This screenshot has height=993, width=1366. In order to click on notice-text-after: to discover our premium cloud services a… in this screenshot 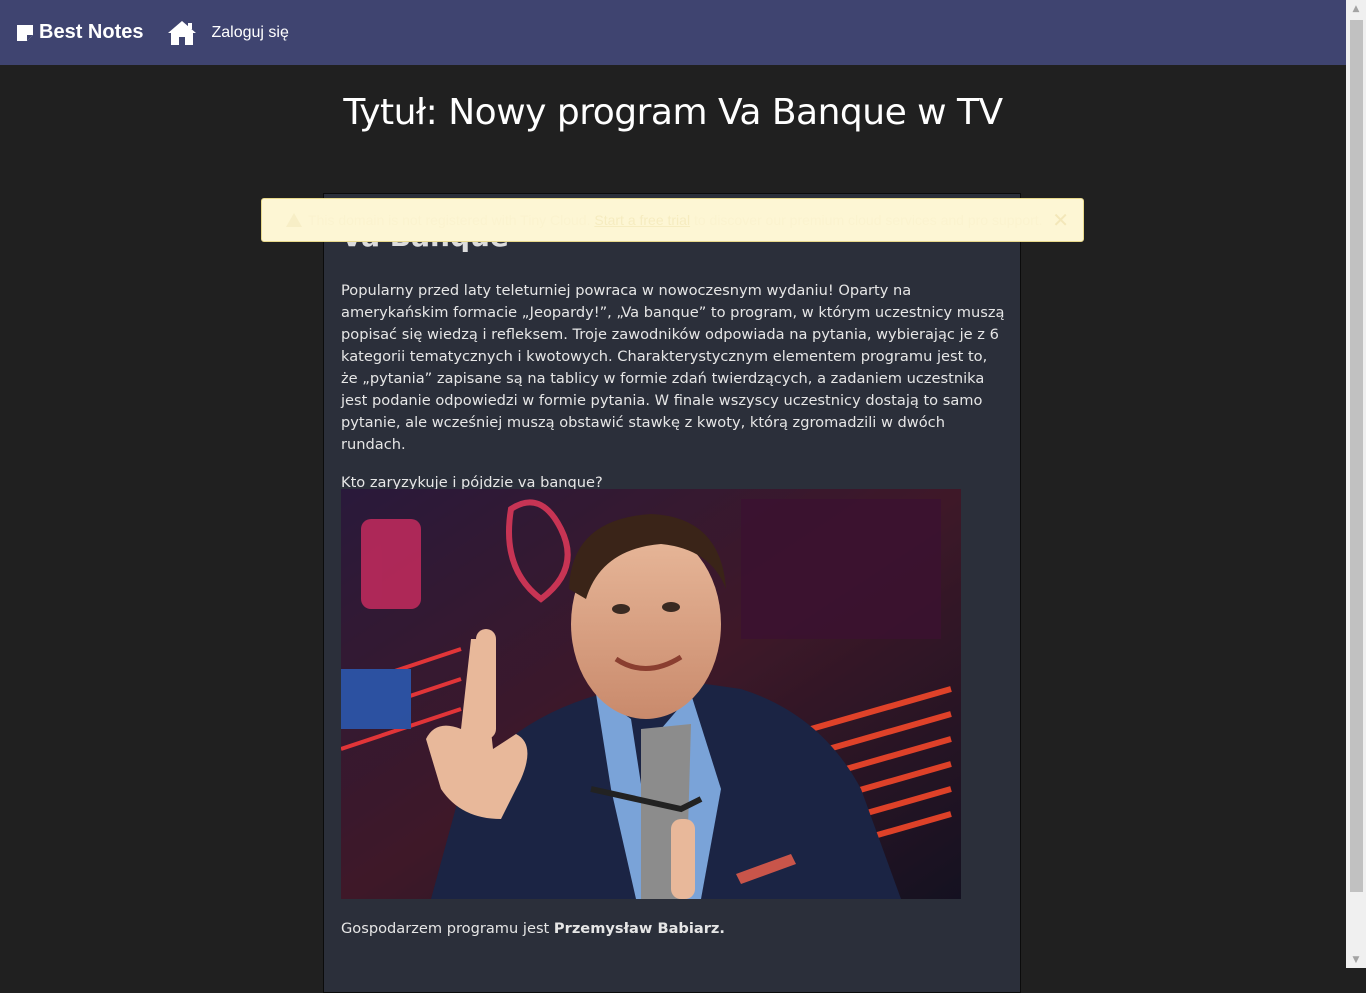, I will do `click(866, 220)`.